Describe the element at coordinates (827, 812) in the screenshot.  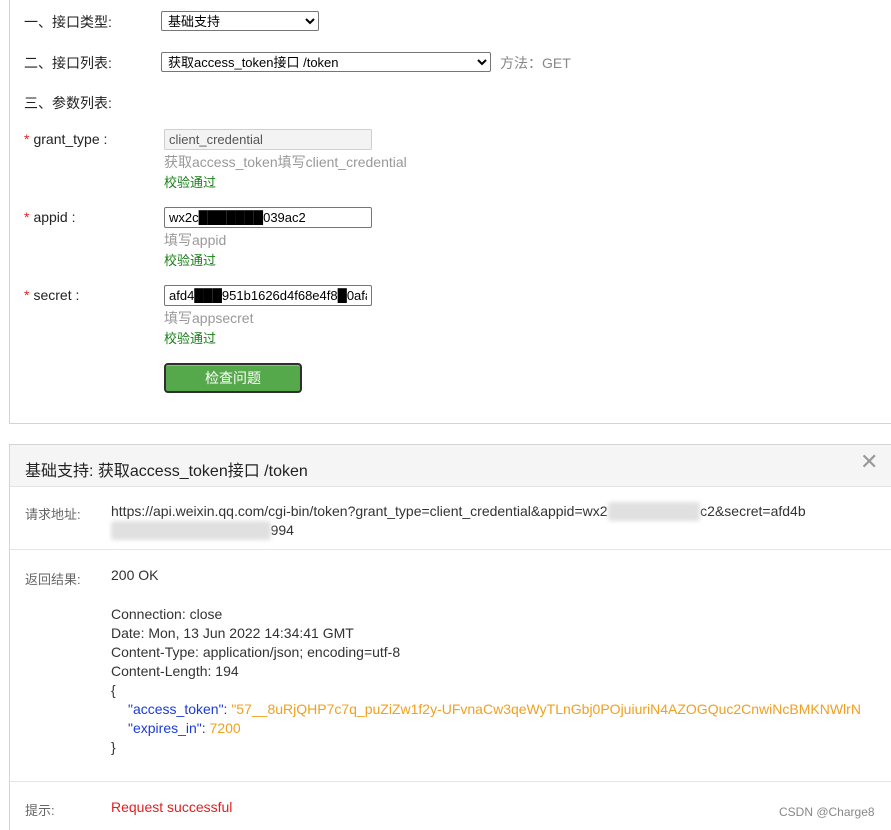
I see `watermark: CSDN @Charge8` at that location.